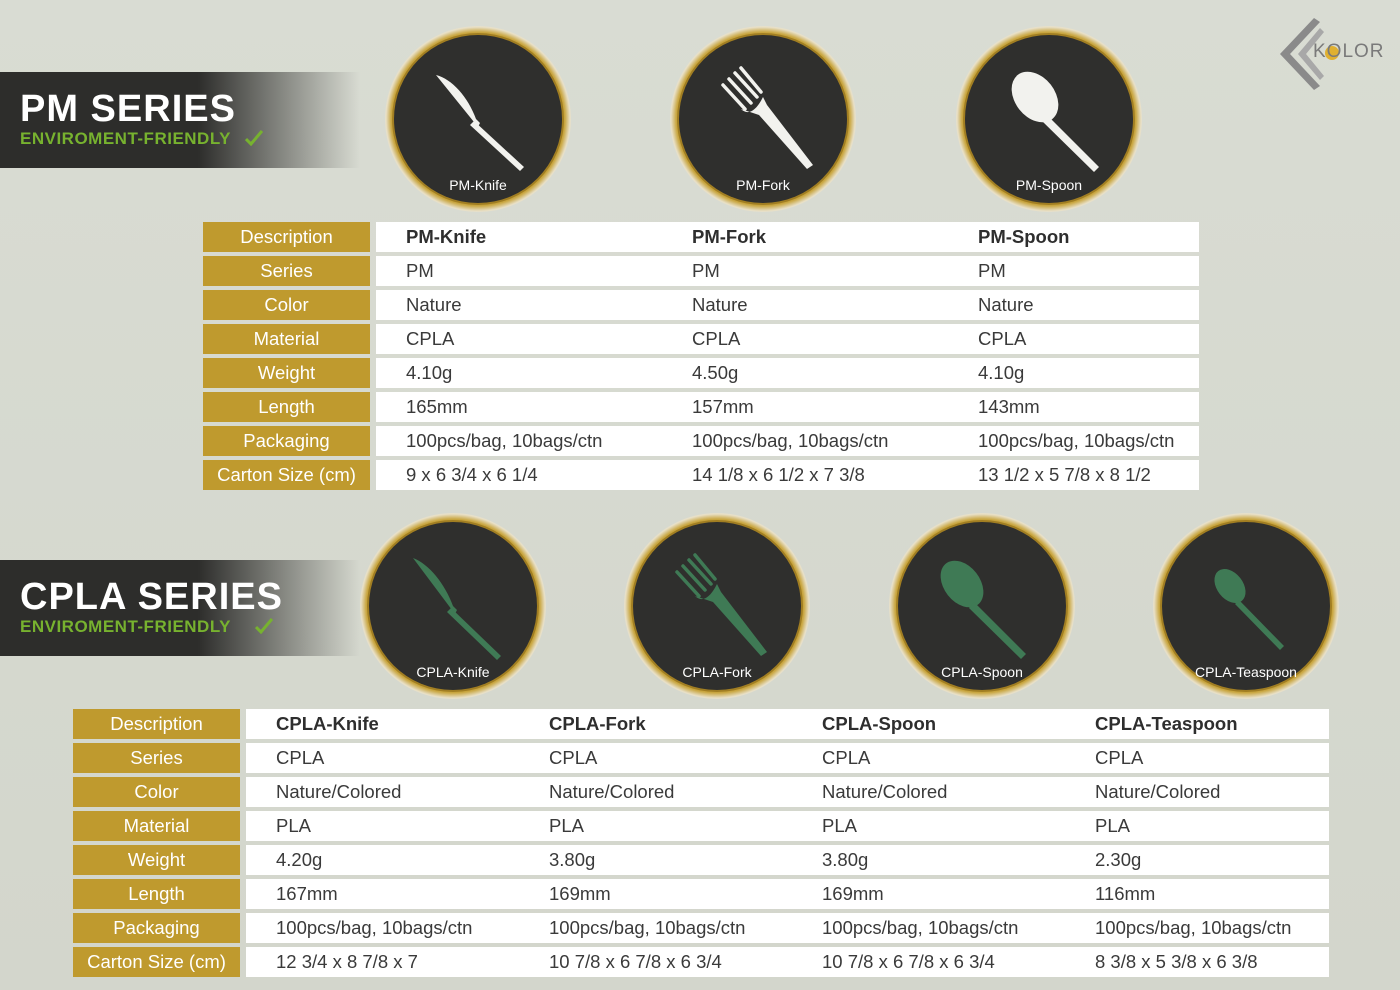 The image size is (1400, 990). I want to click on table-row: Weight 4.10g 4.50g 4.10g, so click(701, 373).